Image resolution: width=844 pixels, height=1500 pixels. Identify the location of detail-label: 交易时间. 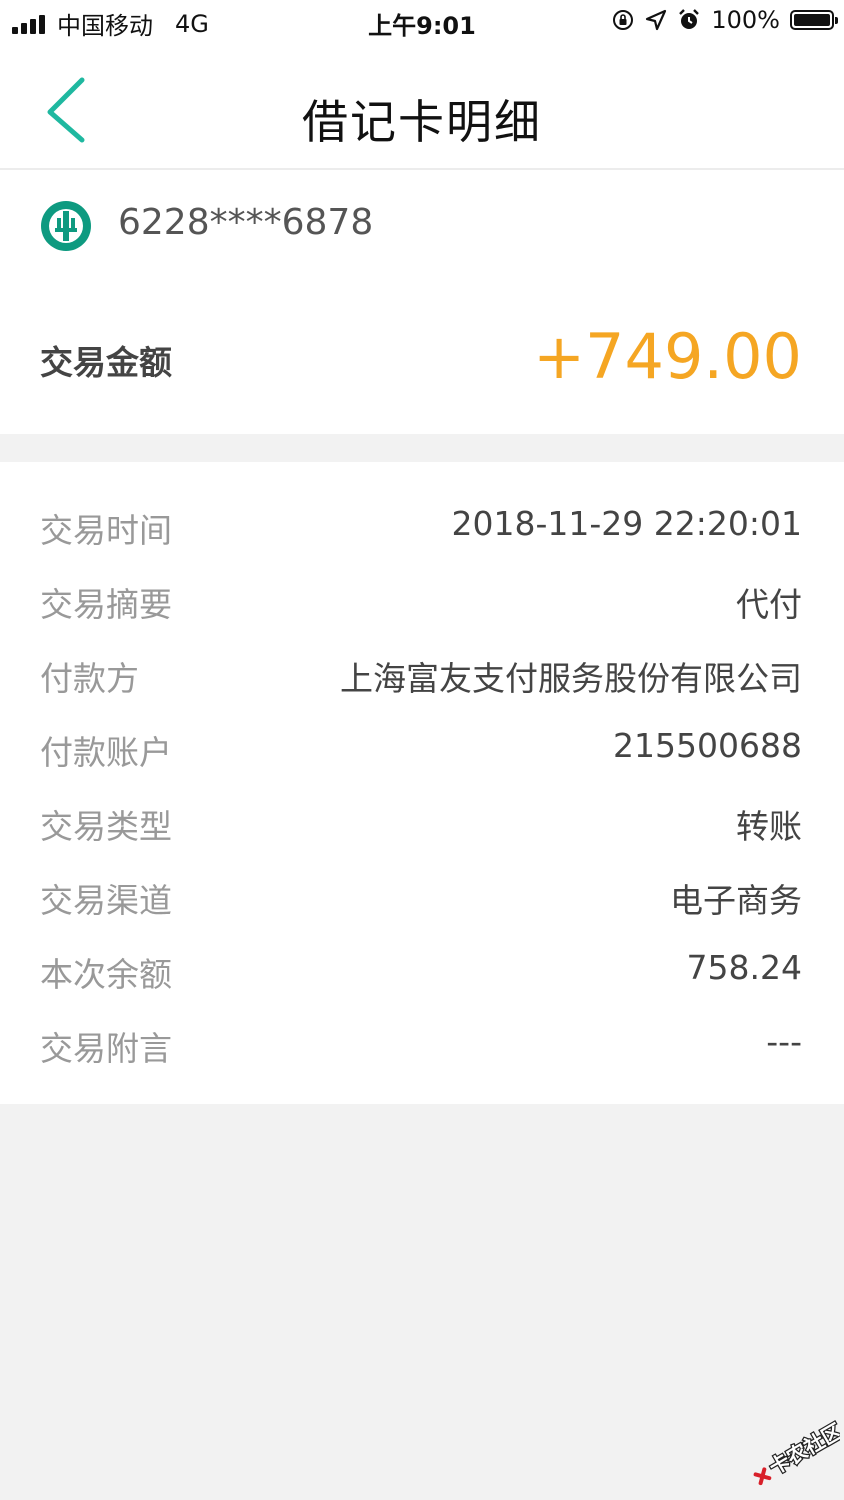
(106, 530).